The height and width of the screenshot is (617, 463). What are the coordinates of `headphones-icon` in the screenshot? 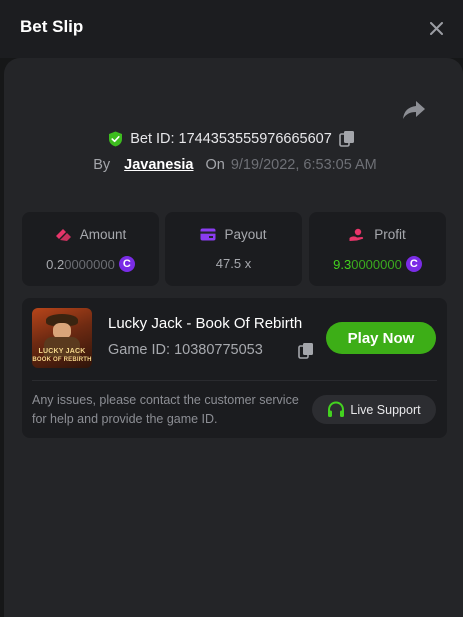 It's located at (336, 409).